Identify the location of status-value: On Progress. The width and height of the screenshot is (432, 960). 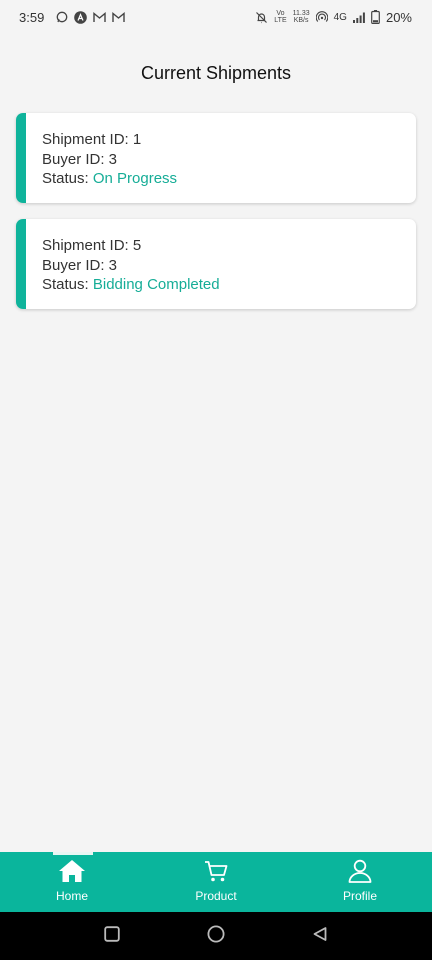
(135, 178).